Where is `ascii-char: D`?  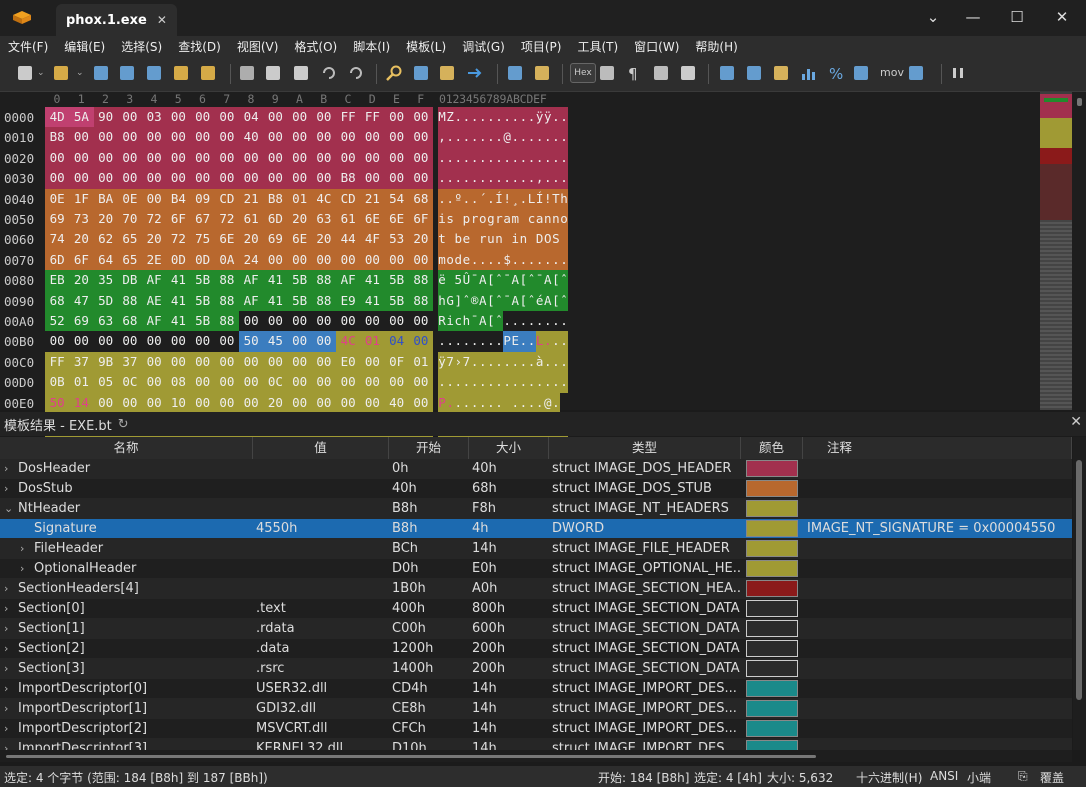 ascii-char: D is located at coordinates (539, 239).